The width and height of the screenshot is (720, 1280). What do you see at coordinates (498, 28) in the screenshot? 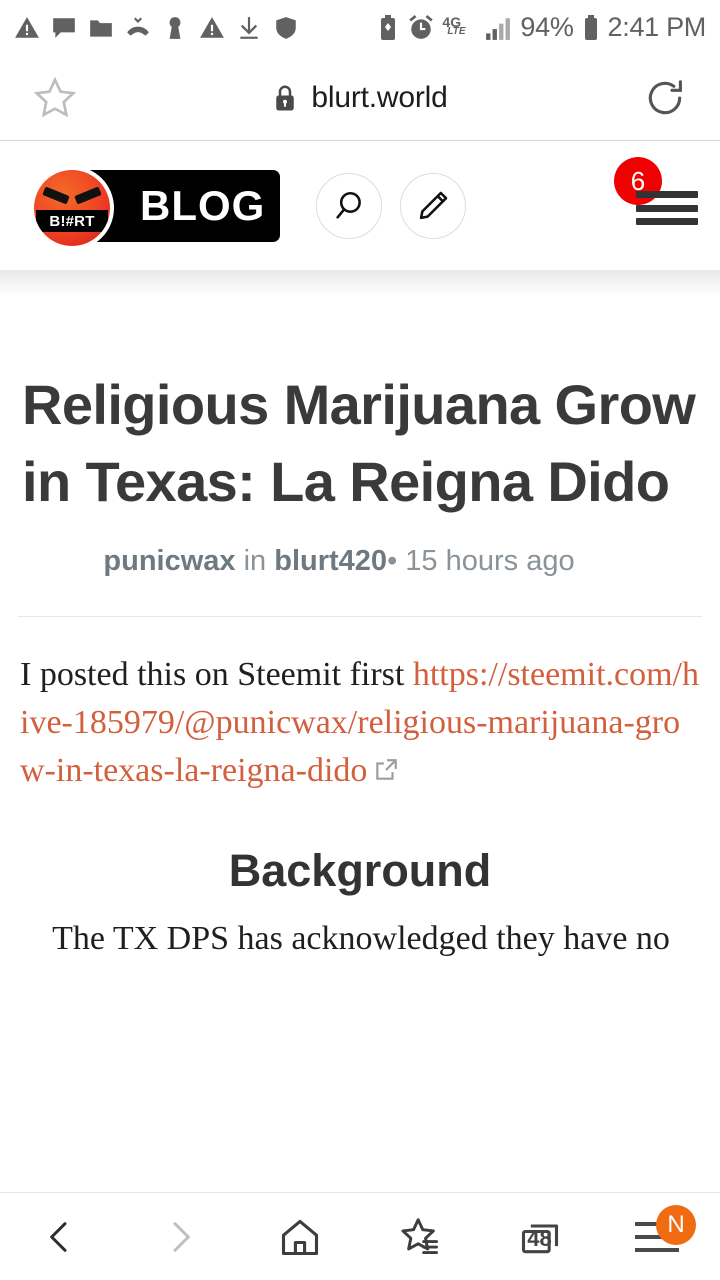
I see `signal-bars-icon` at bounding box center [498, 28].